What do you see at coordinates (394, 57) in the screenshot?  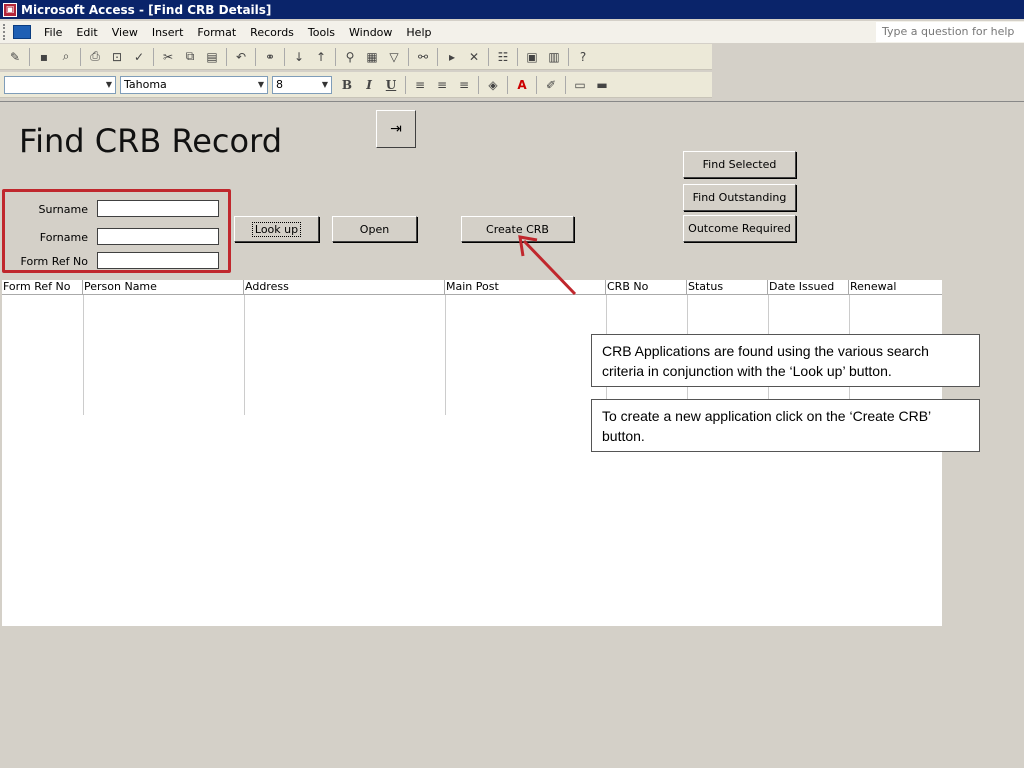 I see `apply-filter-icon: ▽` at bounding box center [394, 57].